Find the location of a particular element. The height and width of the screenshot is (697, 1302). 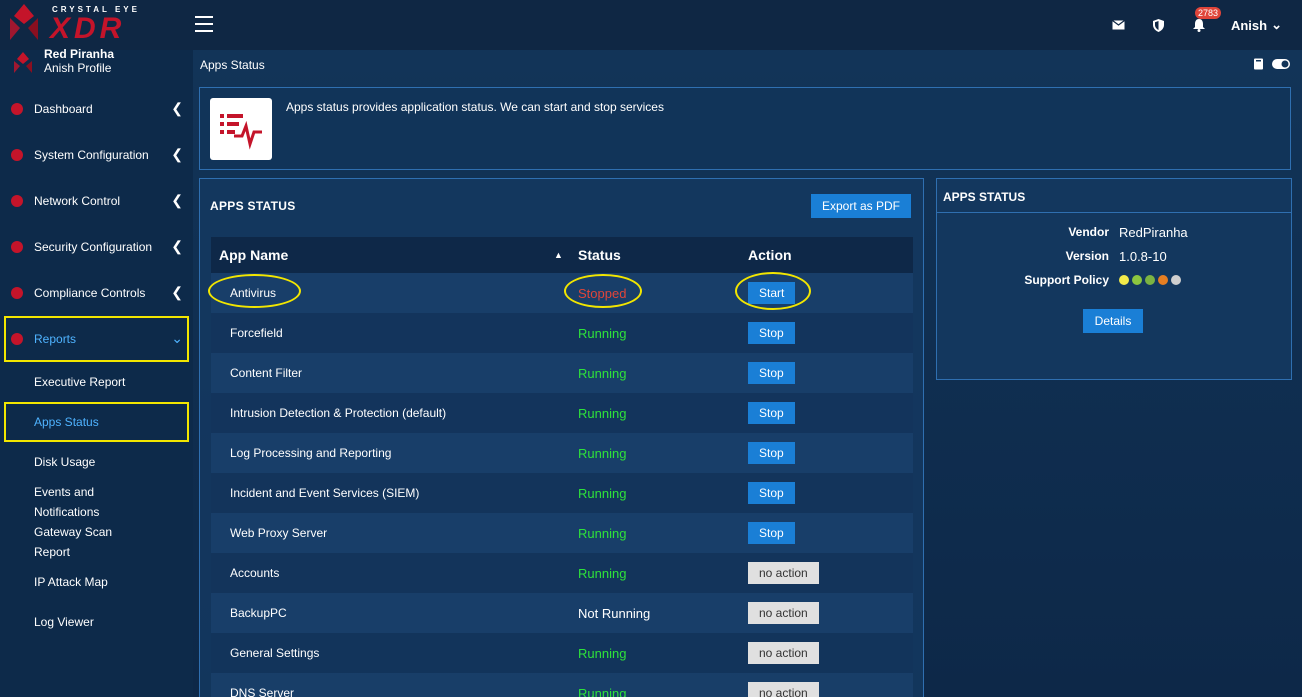

support-policy-label: Support Policy is located at coordinates (1066, 280).